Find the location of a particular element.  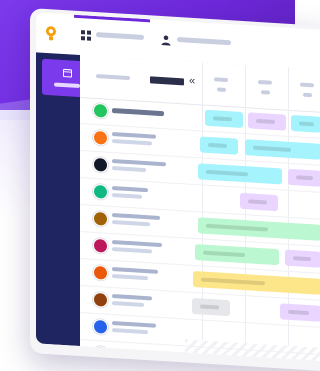

team-placeholder is located at coordinates (204, 41).